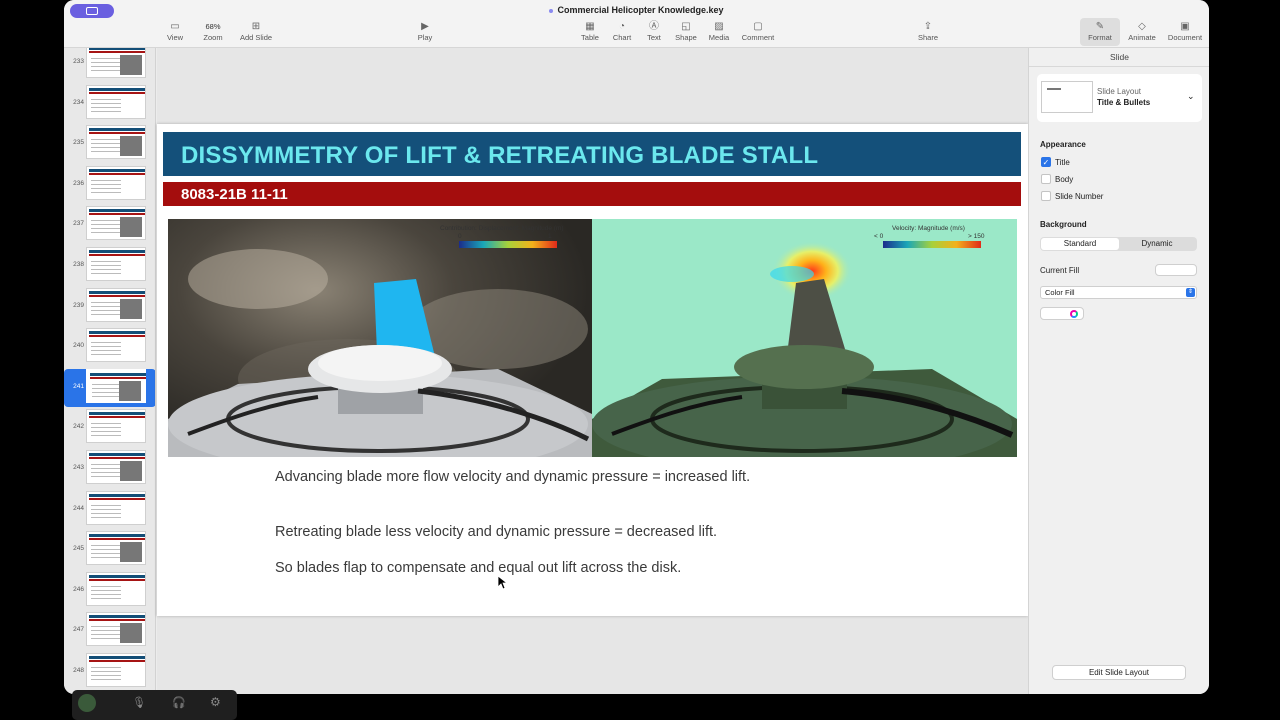 The image size is (1280, 720). I want to click on document-title: Commercial Helicopter Knowledge.key, so click(640, 10).